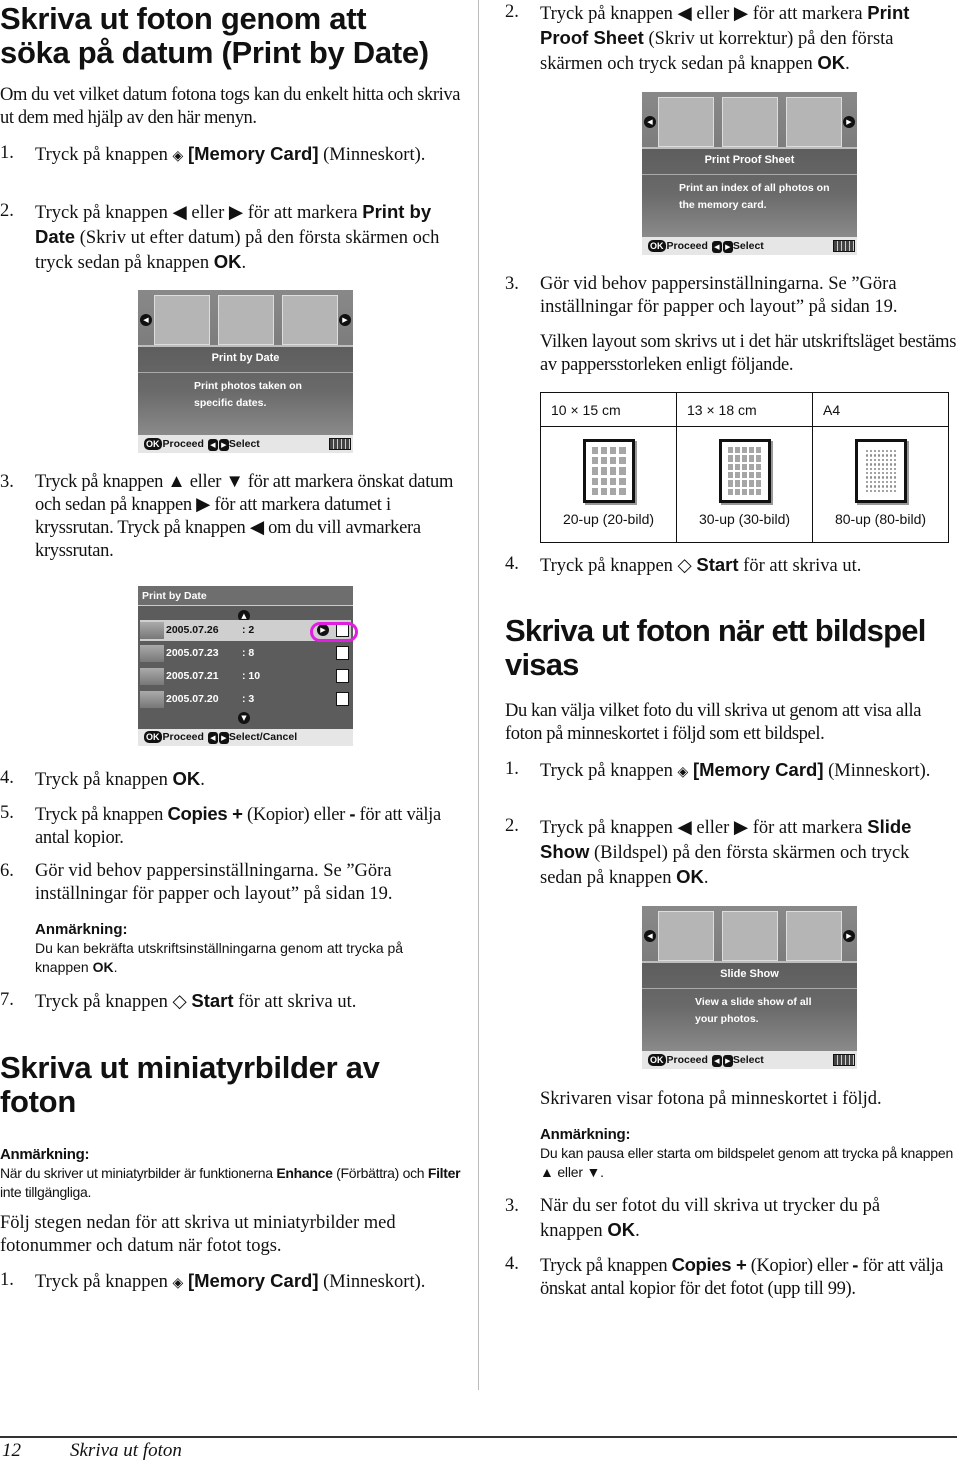  What do you see at coordinates (880, 409) in the screenshot?
I see `table-header: A4` at bounding box center [880, 409].